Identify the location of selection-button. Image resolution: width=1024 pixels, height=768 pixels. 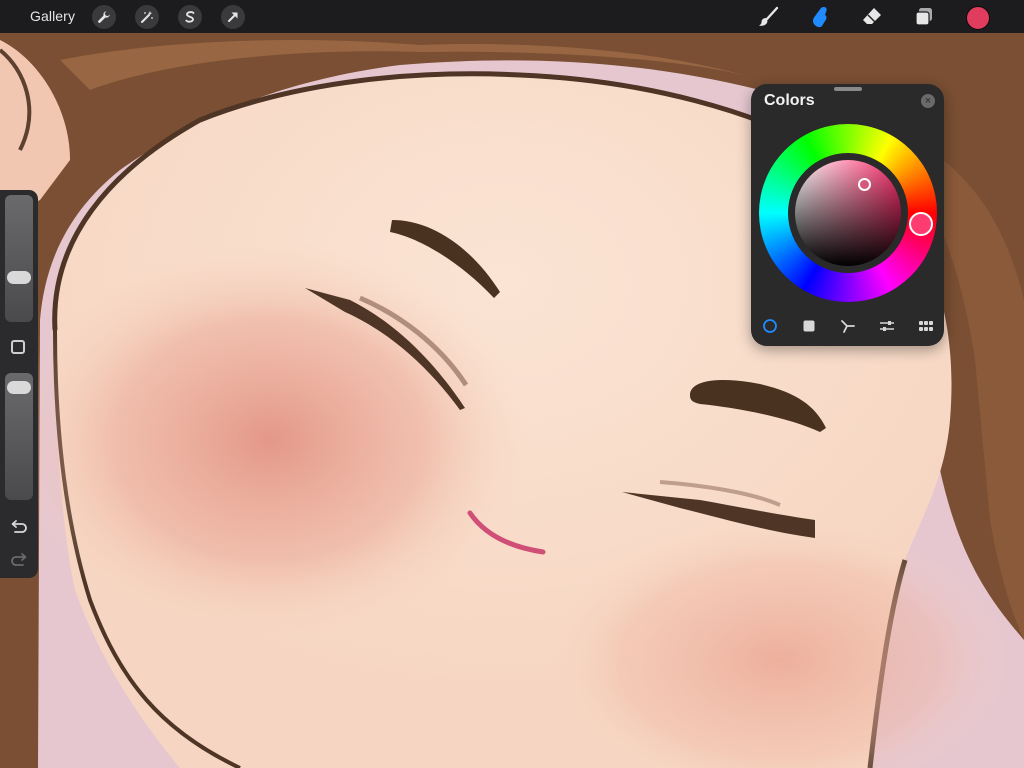
(190, 17).